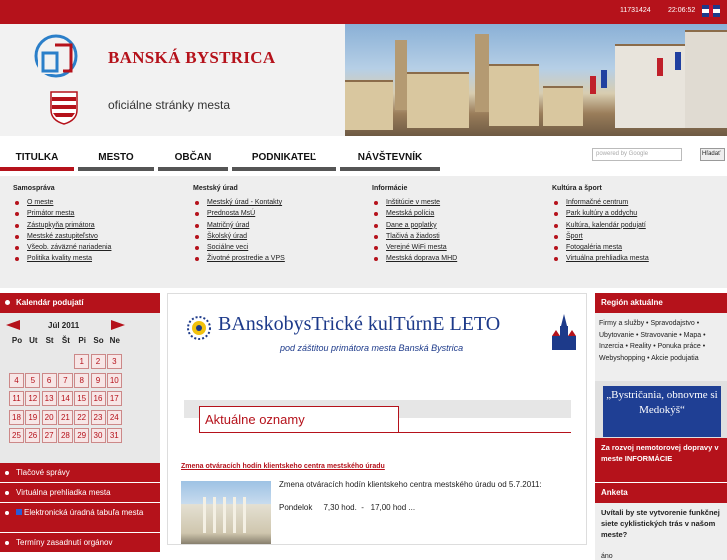  I want to click on calendar-day: 29, so click(82, 435).